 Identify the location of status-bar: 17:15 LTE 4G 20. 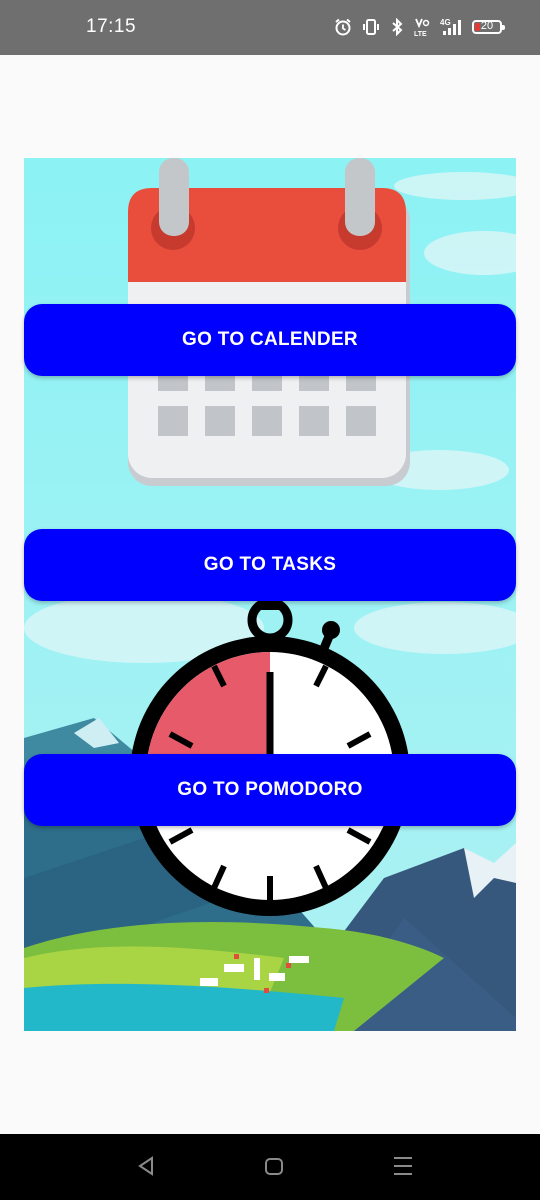
(270, 27).